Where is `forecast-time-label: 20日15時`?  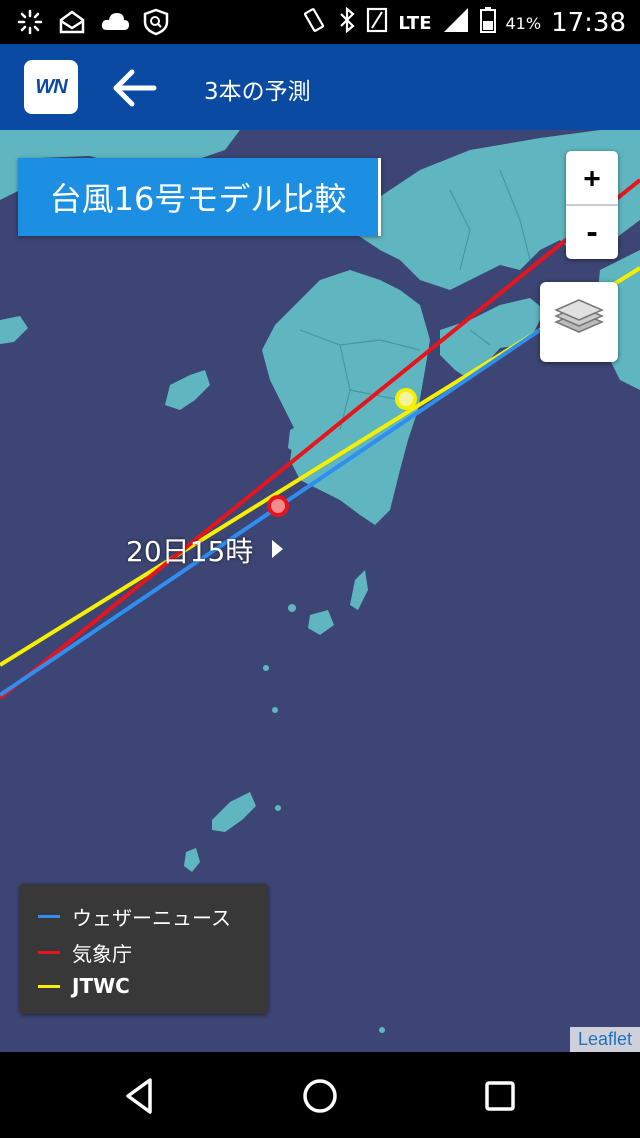 forecast-time-label: 20日15時 is located at coordinates (190, 551).